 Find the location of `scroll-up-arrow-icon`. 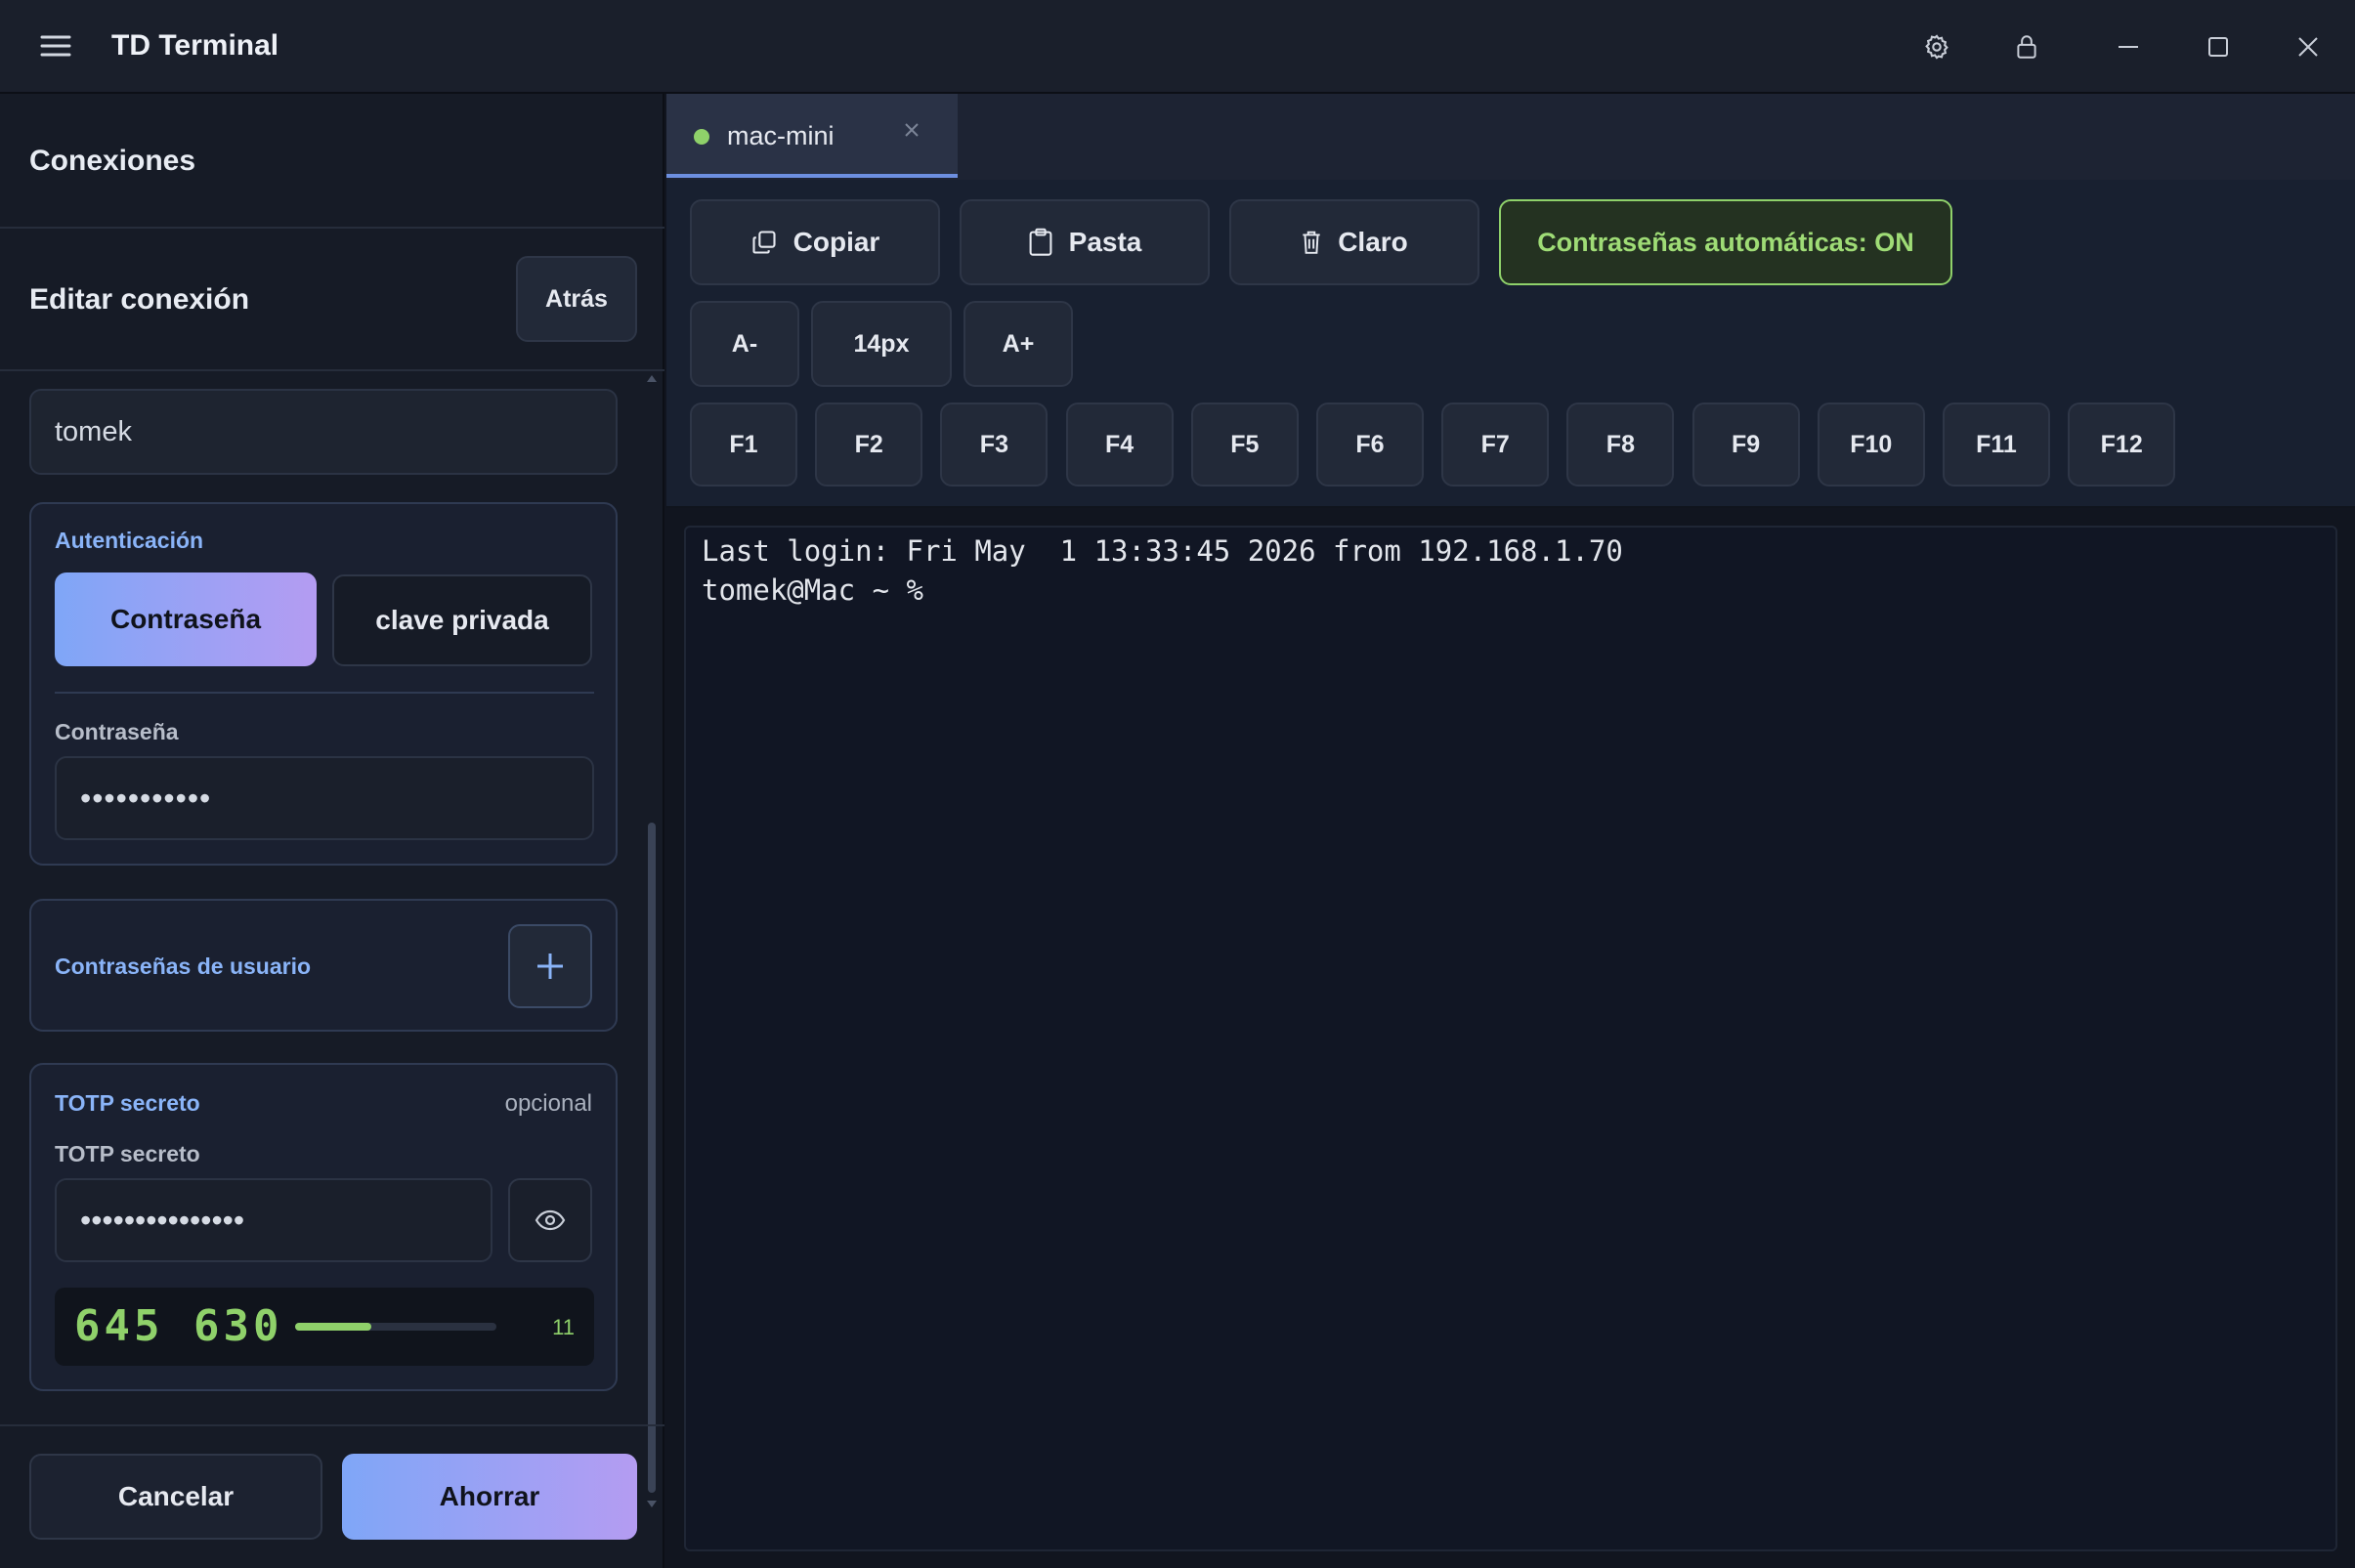

scroll-up-arrow-icon is located at coordinates (652, 378).